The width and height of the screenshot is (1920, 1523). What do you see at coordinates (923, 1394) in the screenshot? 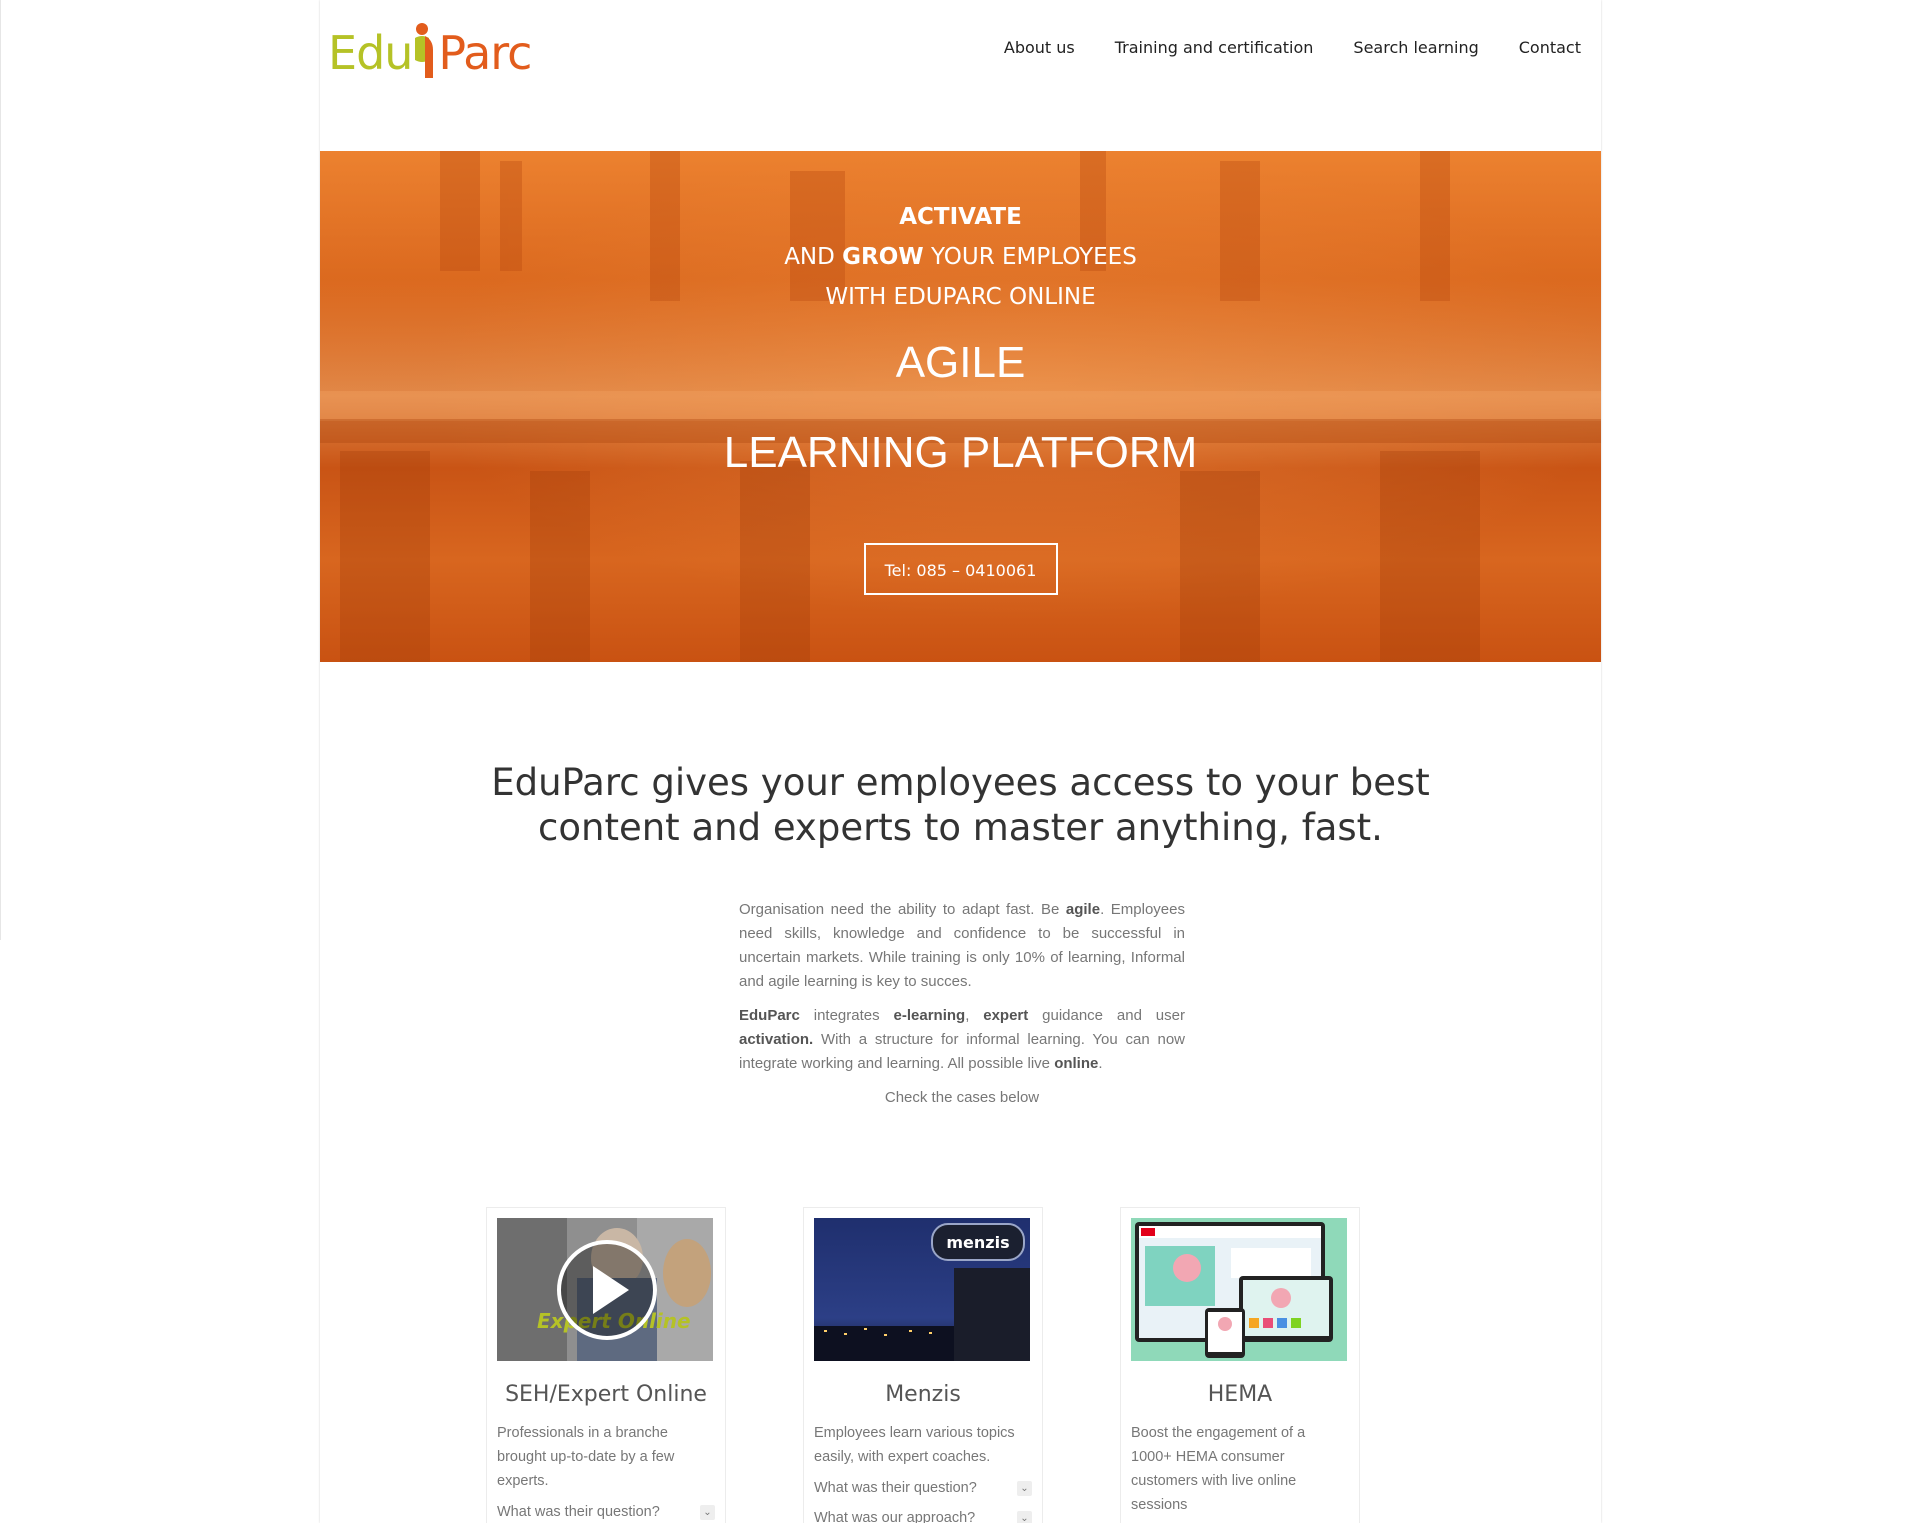
I see `case-title: Menzis` at bounding box center [923, 1394].